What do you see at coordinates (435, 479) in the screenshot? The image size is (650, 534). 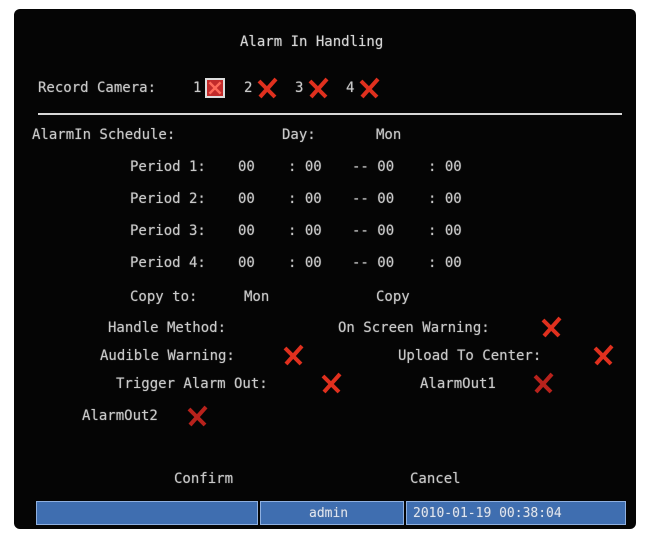 I see `cancel-button: Cancel` at bounding box center [435, 479].